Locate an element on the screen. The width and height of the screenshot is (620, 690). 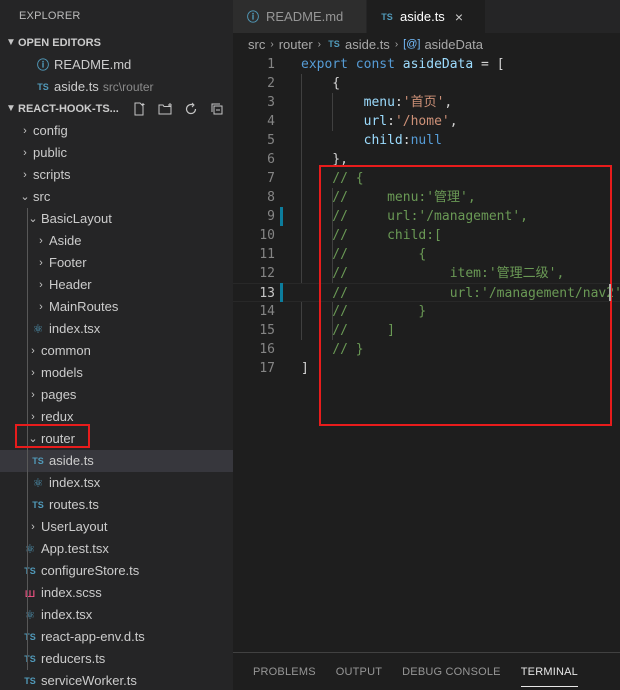
code-token: { is located at coordinates (321, 83).